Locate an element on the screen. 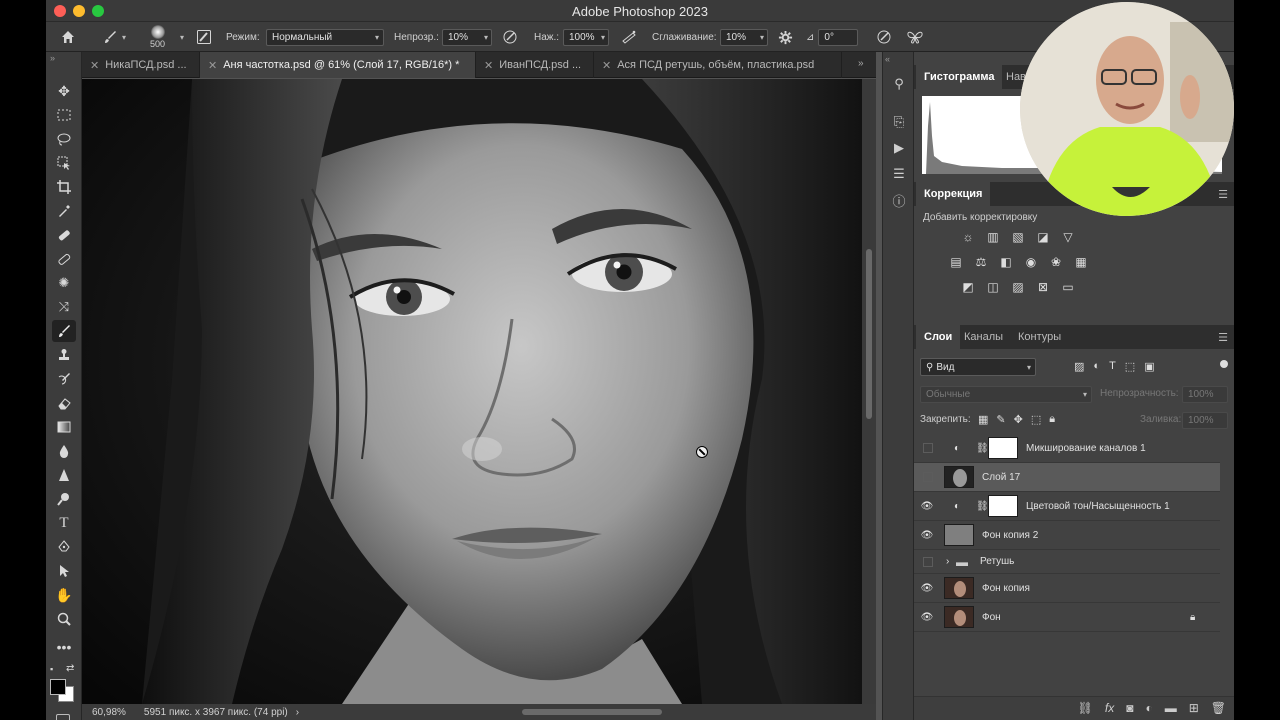 Image resolution: width=1280 pixels, height=720 pixels. pen-tool is located at coordinates (64, 547).